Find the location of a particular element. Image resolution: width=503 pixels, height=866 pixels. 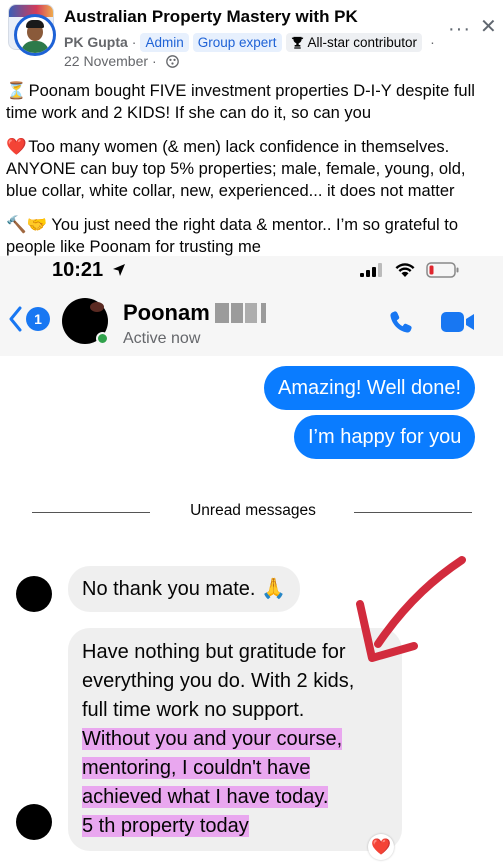

outgoing-message-bubble: Amazing! Well done! is located at coordinates (370, 388).